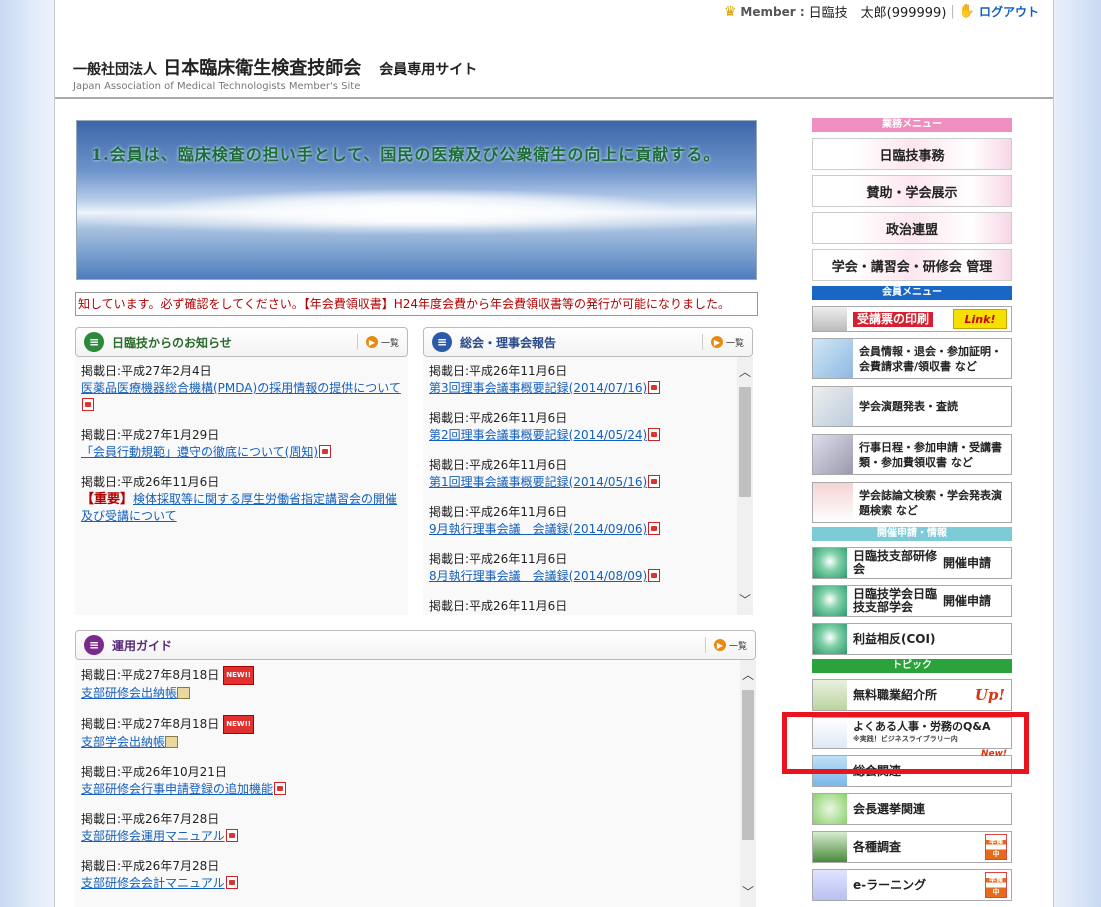 The width and height of the screenshot is (1101, 907). What do you see at coordinates (912, 601) in the screenshot?
I see `menu-branch-conference: 日臨技学会日臨技支部学会 開催申請` at bounding box center [912, 601].